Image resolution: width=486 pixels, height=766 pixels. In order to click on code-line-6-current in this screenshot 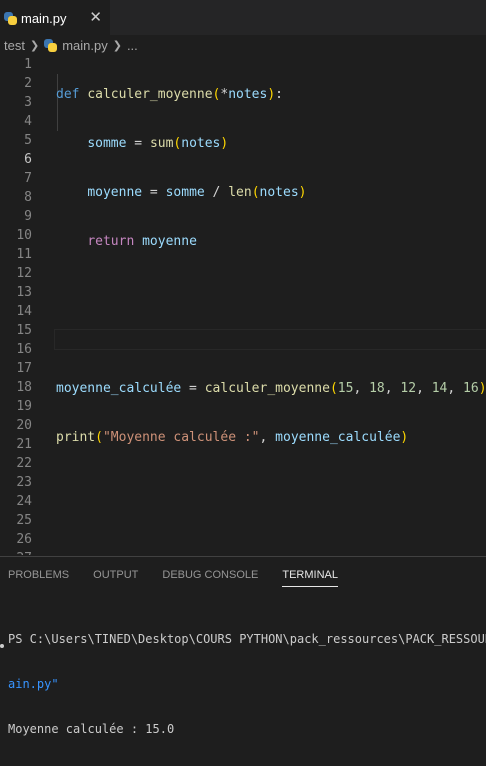, I will do `click(270, 339)`.